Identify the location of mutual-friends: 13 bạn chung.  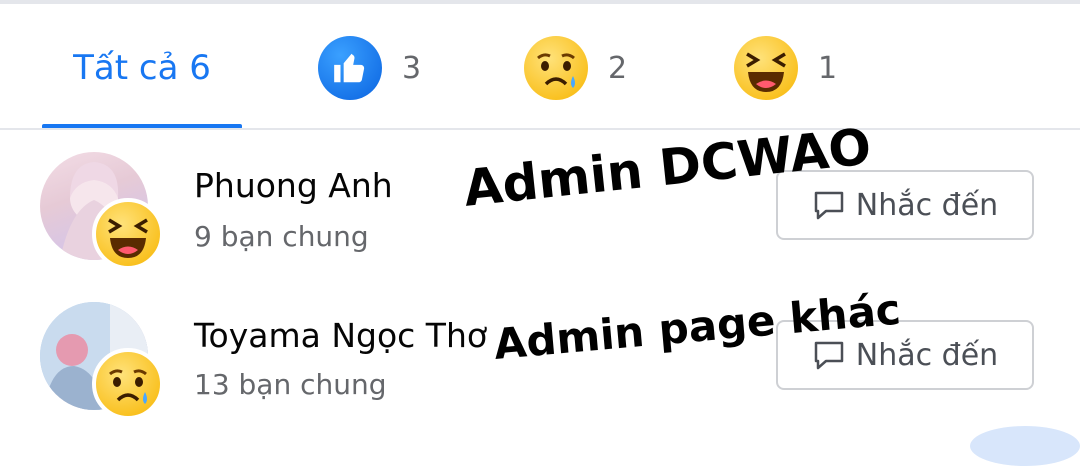
(290, 384).